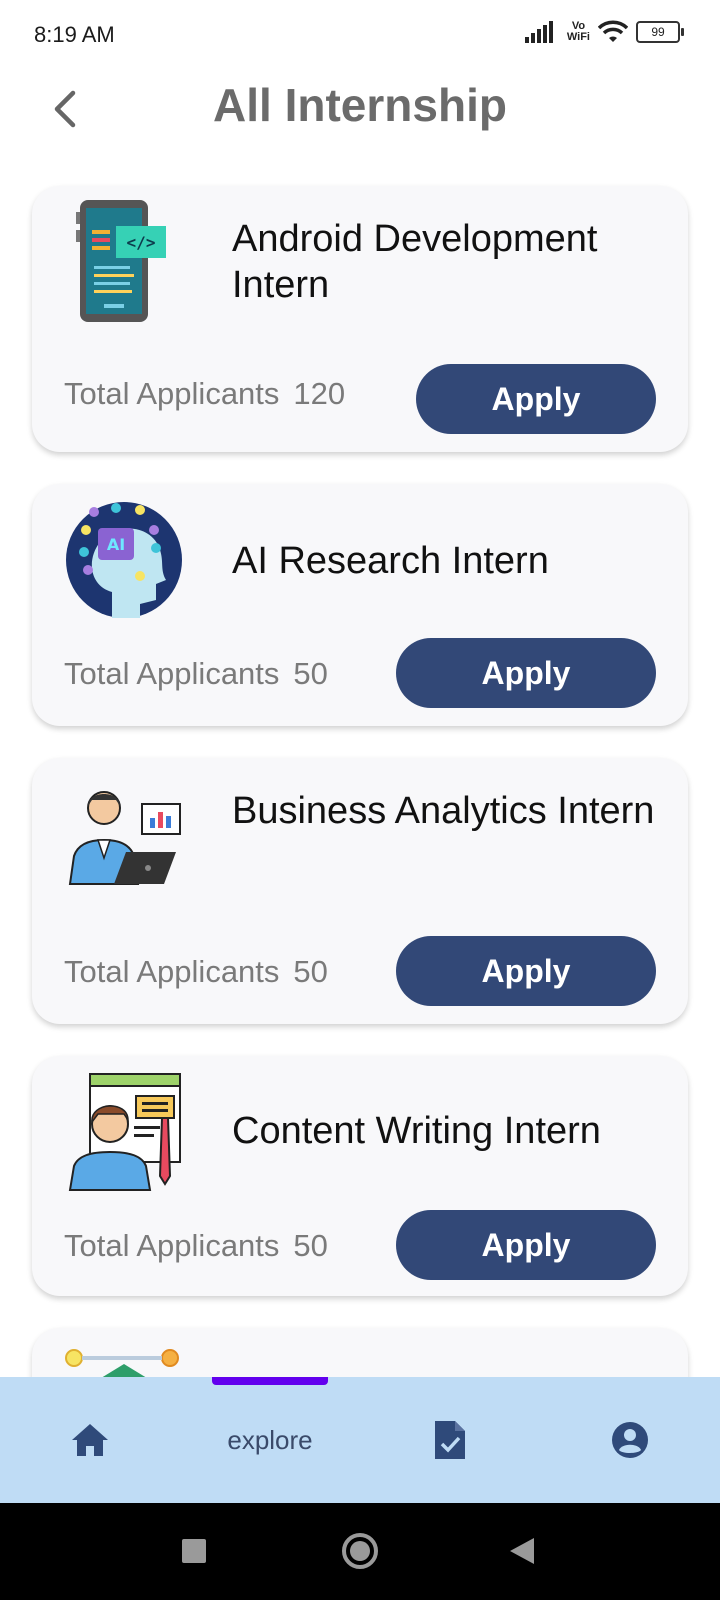  Describe the element at coordinates (443, 811) in the screenshot. I see `internship-title: Business Analytics Intern` at that location.